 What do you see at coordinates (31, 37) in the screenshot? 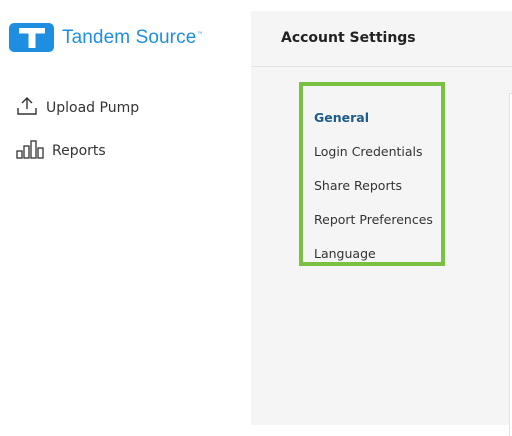
I see `tandem-logo-icon` at bounding box center [31, 37].